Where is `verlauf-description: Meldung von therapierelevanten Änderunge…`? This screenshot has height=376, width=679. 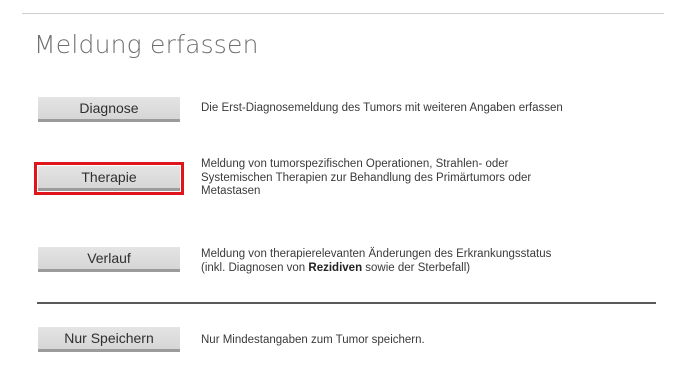 verlauf-description: Meldung von therapierelevanten Änderunge… is located at coordinates (426, 261).